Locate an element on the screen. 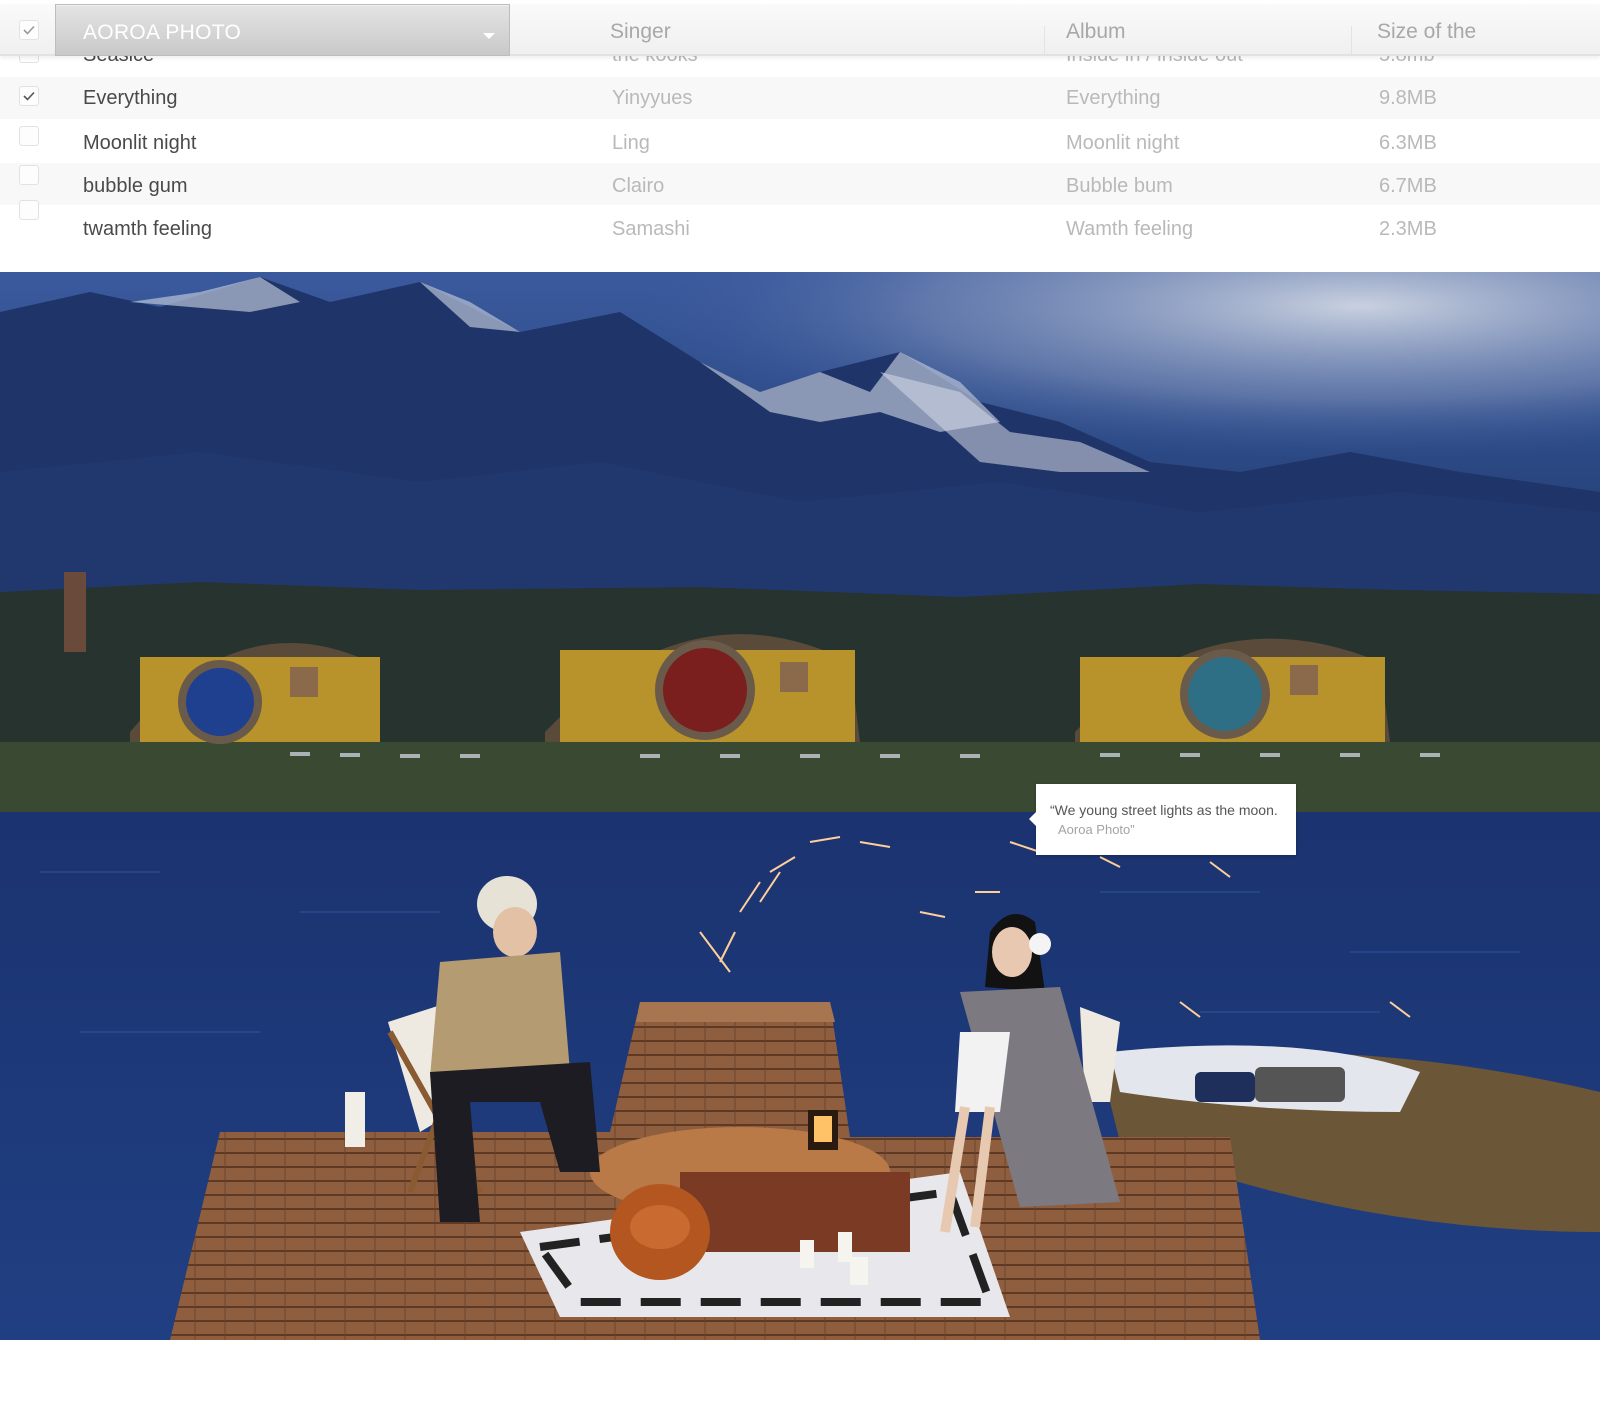  song-title: Everything is located at coordinates (130, 98).